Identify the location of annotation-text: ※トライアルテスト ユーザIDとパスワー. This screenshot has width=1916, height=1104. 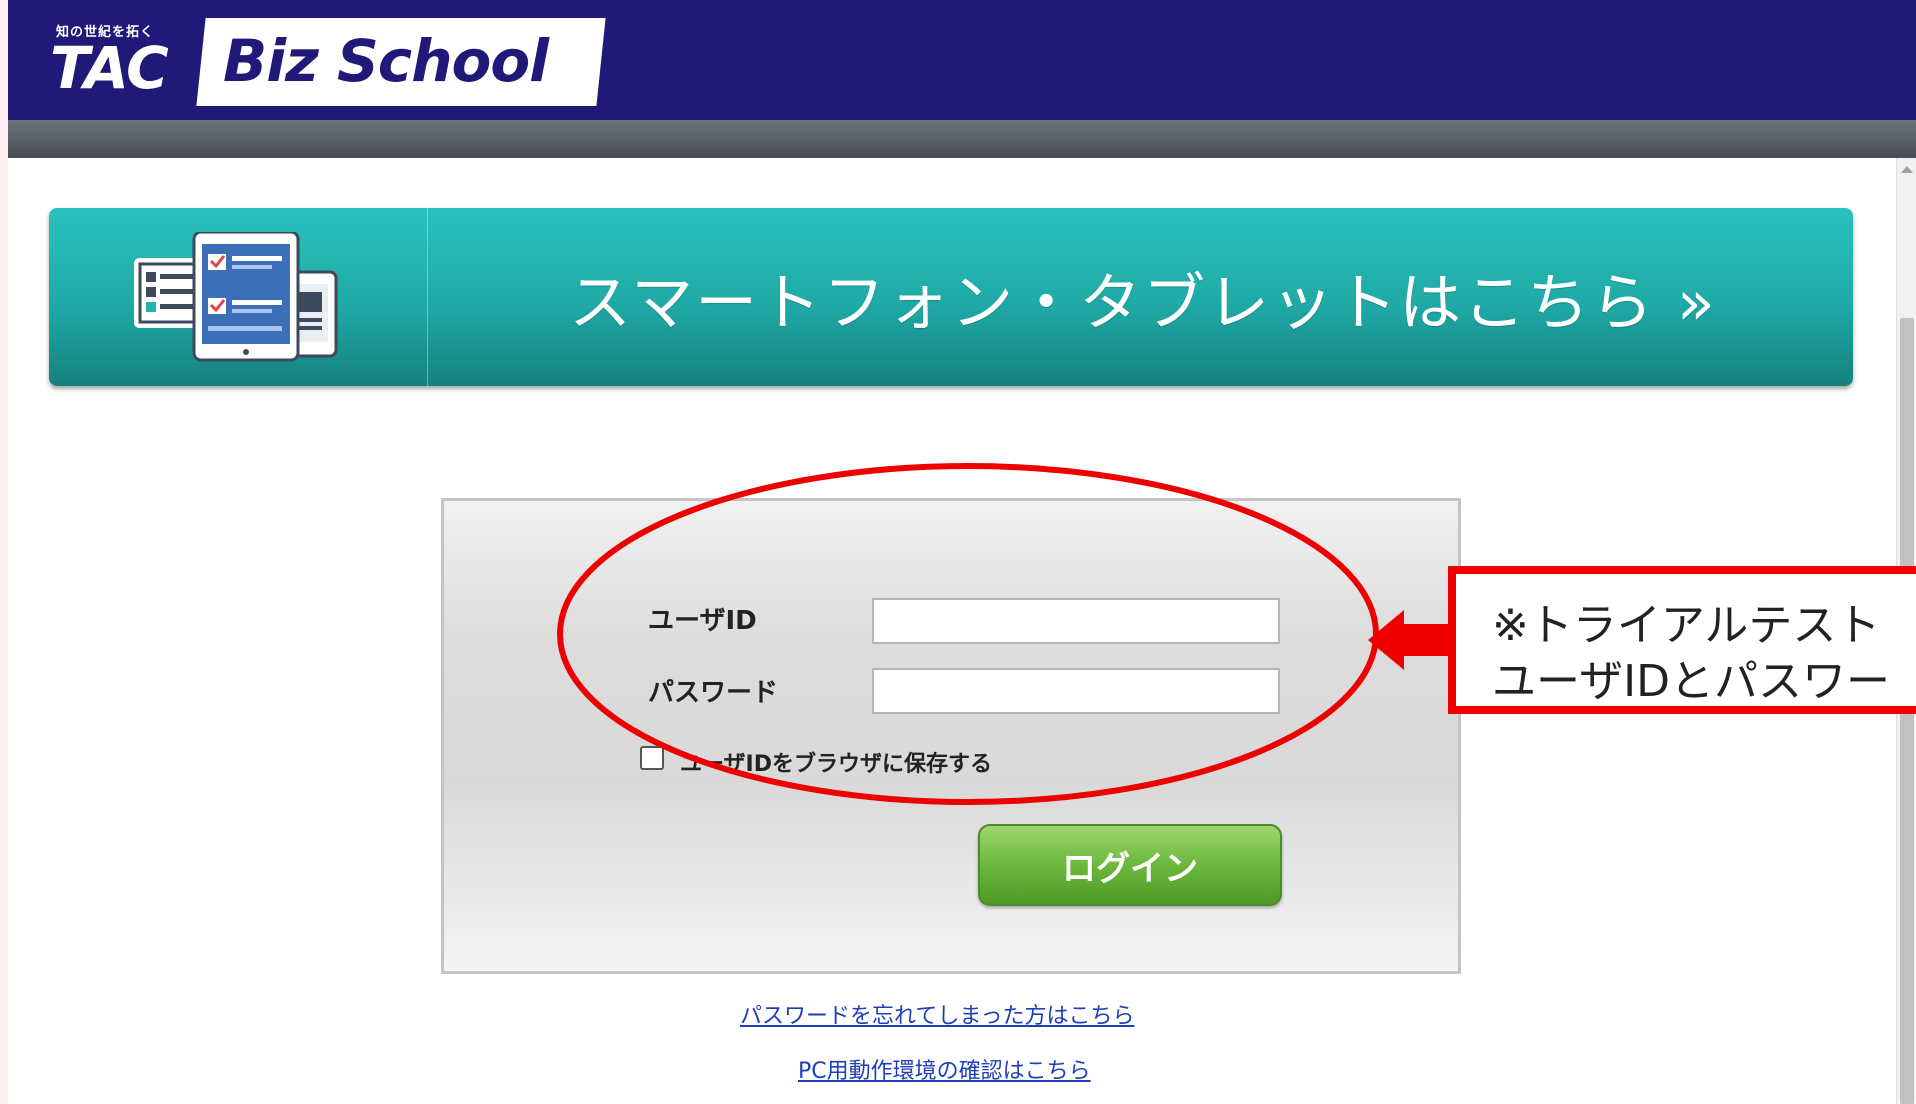
(1691, 654).